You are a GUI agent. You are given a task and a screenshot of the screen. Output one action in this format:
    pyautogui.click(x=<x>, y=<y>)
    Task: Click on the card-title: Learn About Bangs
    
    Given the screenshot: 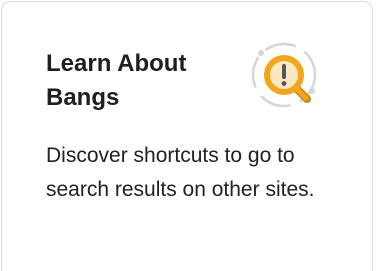 What is the action you would take?
    pyautogui.click(x=116, y=80)
    